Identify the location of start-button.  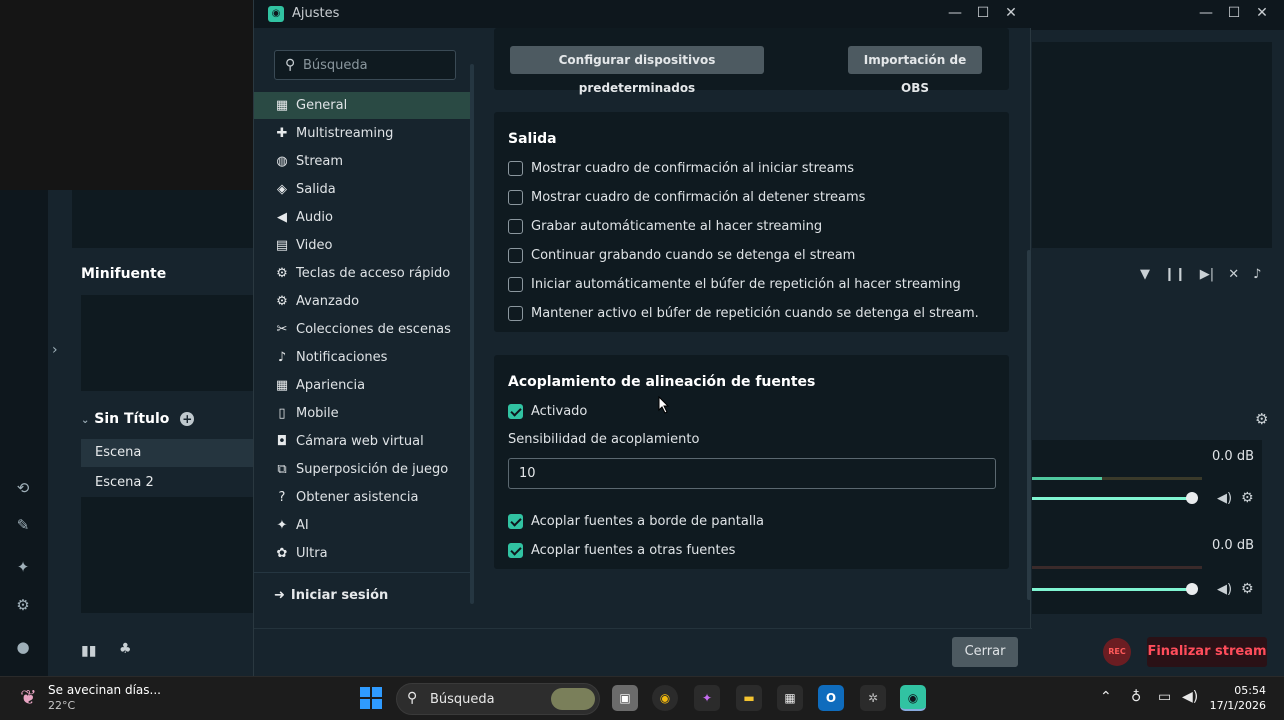
(371, 698).